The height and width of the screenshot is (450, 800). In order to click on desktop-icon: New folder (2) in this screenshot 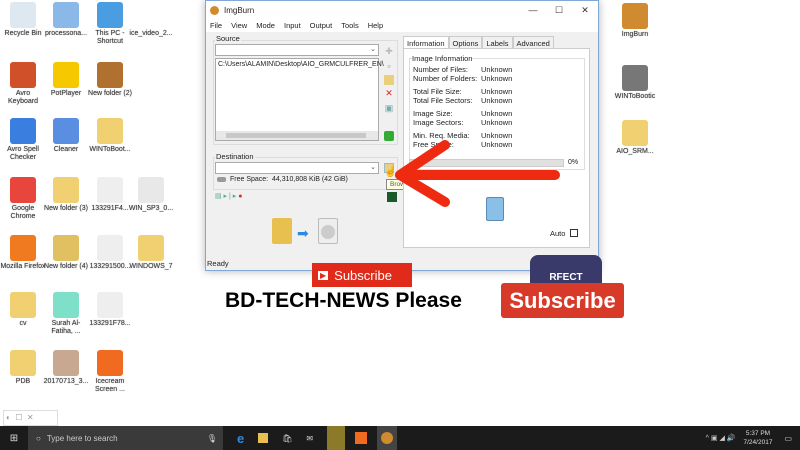, I will do `click(110, 80)`.